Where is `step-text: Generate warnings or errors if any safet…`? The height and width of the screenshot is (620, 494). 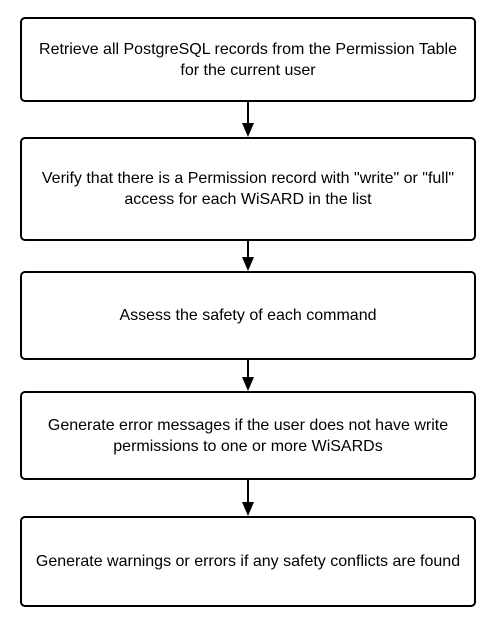 step-text: Generate warnings or errors if any safet… is located at coordinates (248, 561).